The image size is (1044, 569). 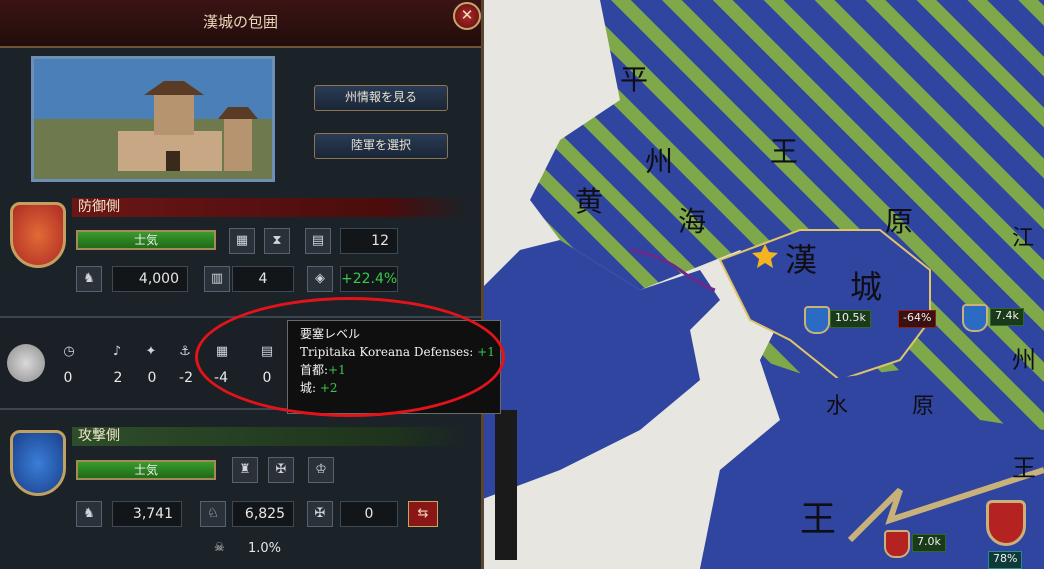 What do you see at coordinates (213, 514) in the screenshot?
I see `cavalry-icon: ♘` at bounding box center [213, 514].